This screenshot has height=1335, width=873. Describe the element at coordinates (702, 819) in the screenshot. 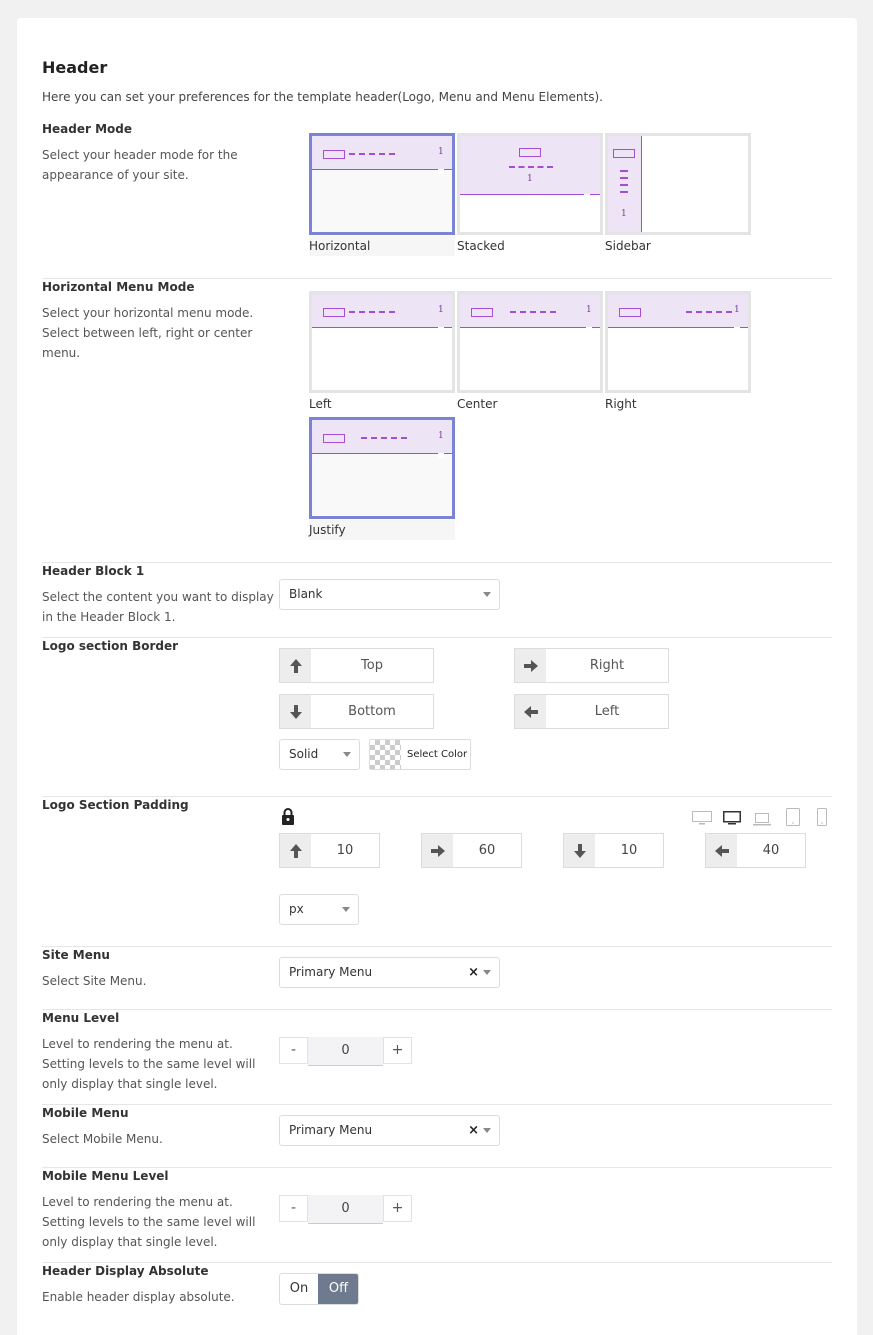

I see `desktop-wide-icon` at that location.